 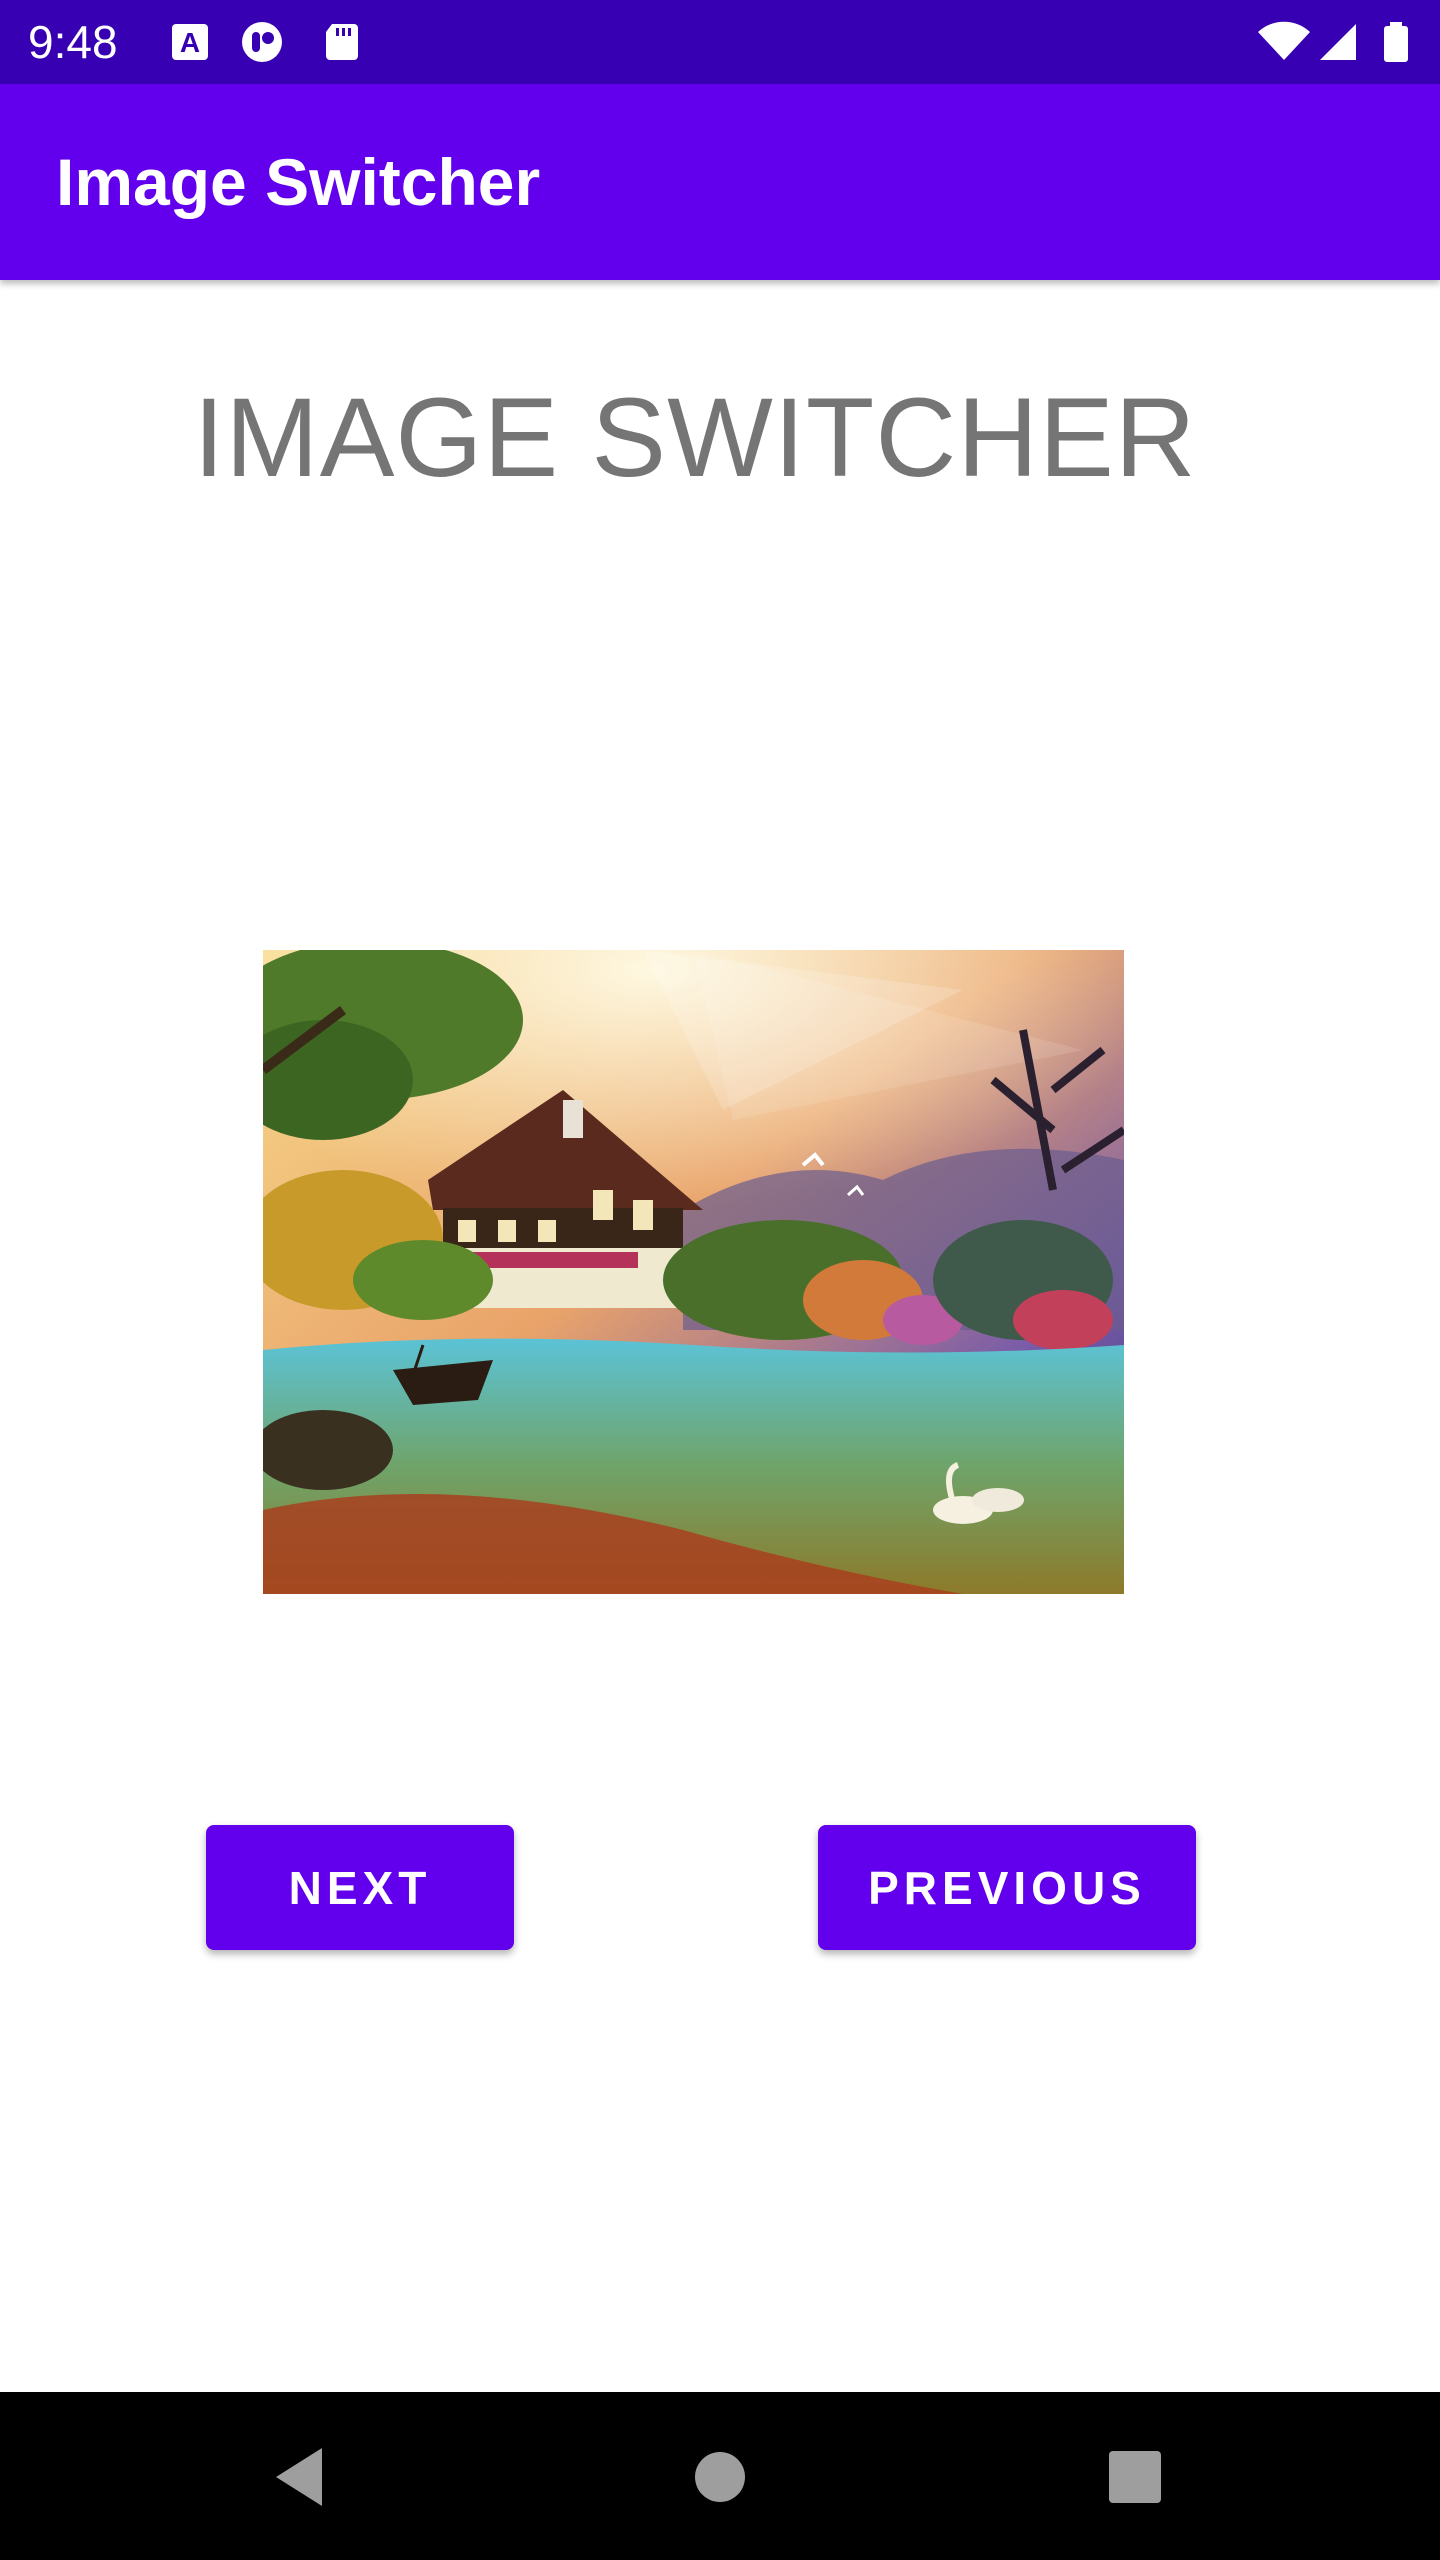 I want to click on status-time: 9:48, so click(x=73, y=42).